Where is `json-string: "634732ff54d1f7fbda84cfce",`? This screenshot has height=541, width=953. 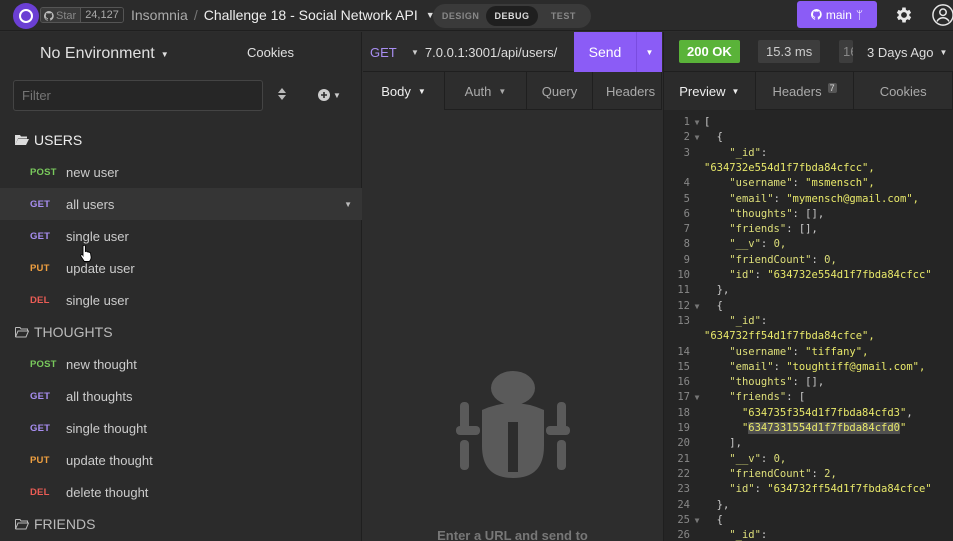
json-string: "634732ff54d1f7fbda84cfce", is located at coordinates (789, 336).